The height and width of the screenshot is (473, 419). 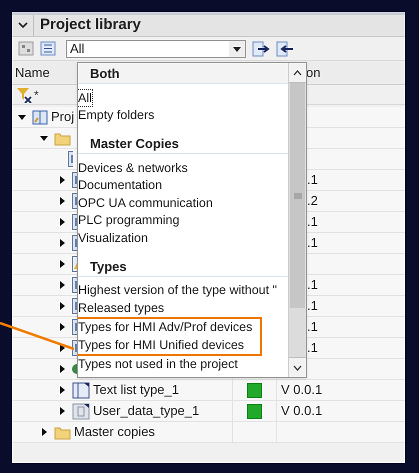 What do you see at coordinates (129, 220) in the screenshot?
I see `dropdown-option: PLC programming` at bounding box center [129, 220].